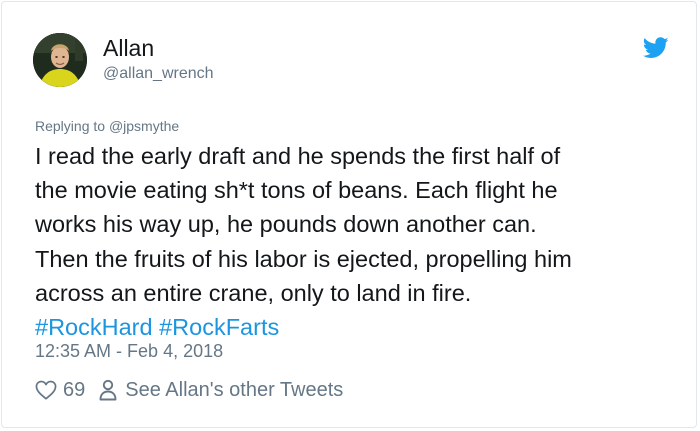  I want to click on hashtags: #RockHard #RockFarts, so click(357, 327).